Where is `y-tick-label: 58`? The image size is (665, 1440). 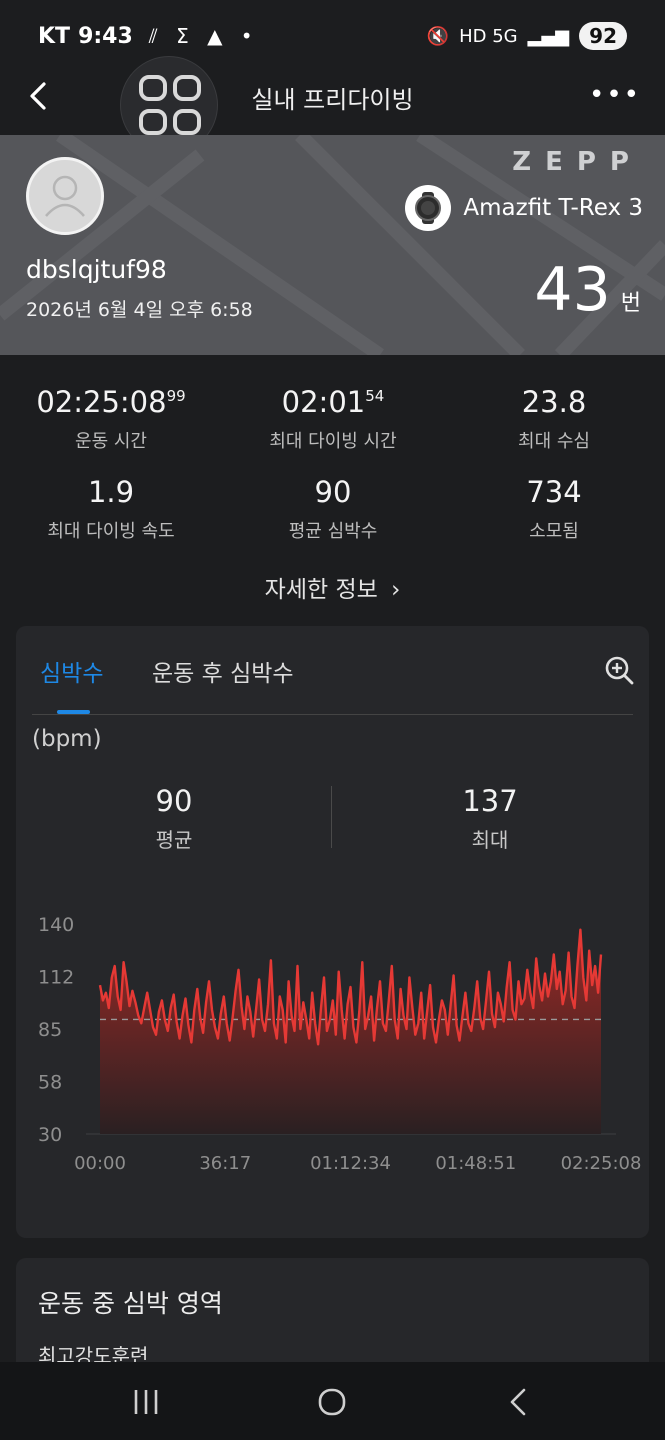 y-tick-label: 58 is located at coordinates (50, 1083).